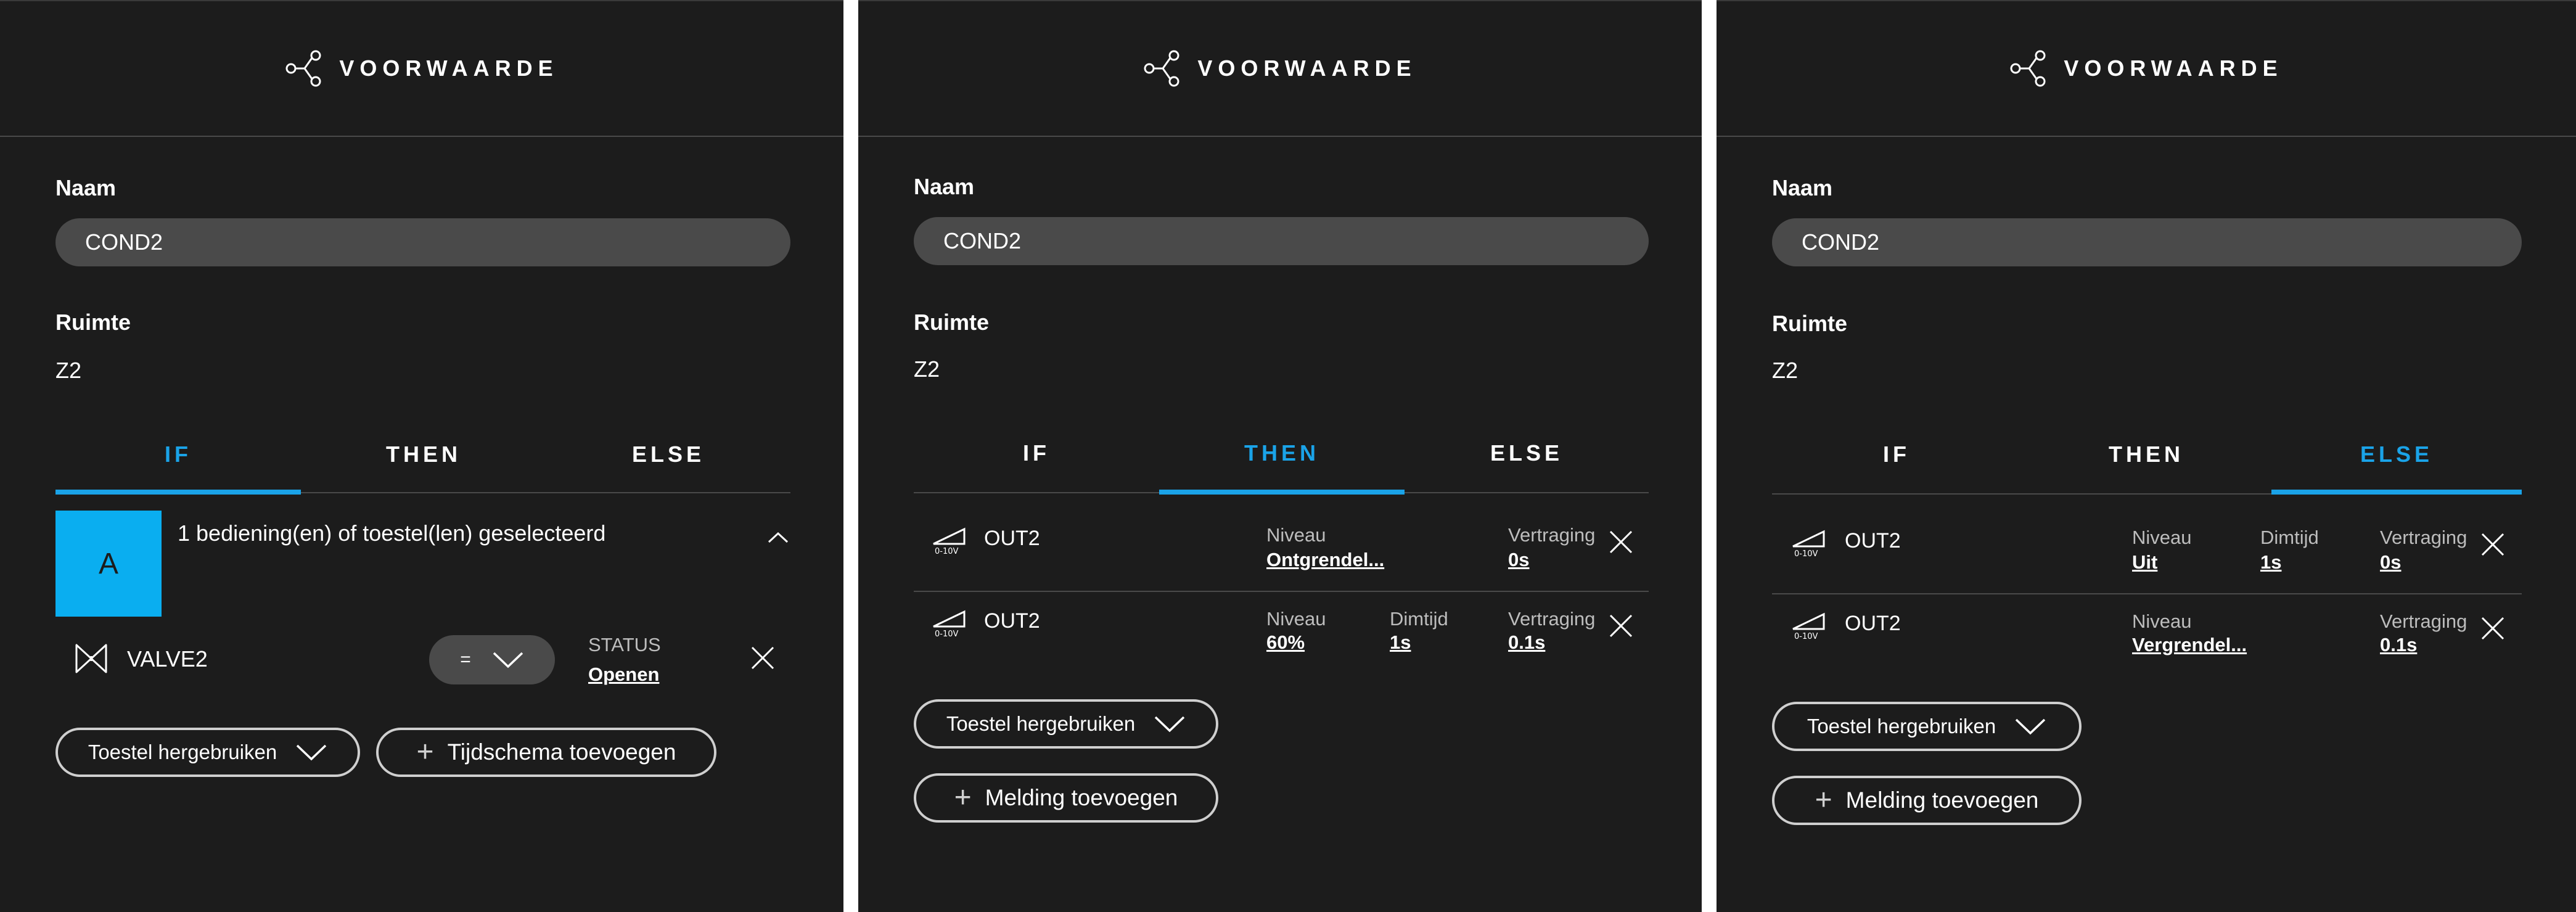 The image size is (2576, 912). I want to click on device-name: VALVE2, so click(168, 659).